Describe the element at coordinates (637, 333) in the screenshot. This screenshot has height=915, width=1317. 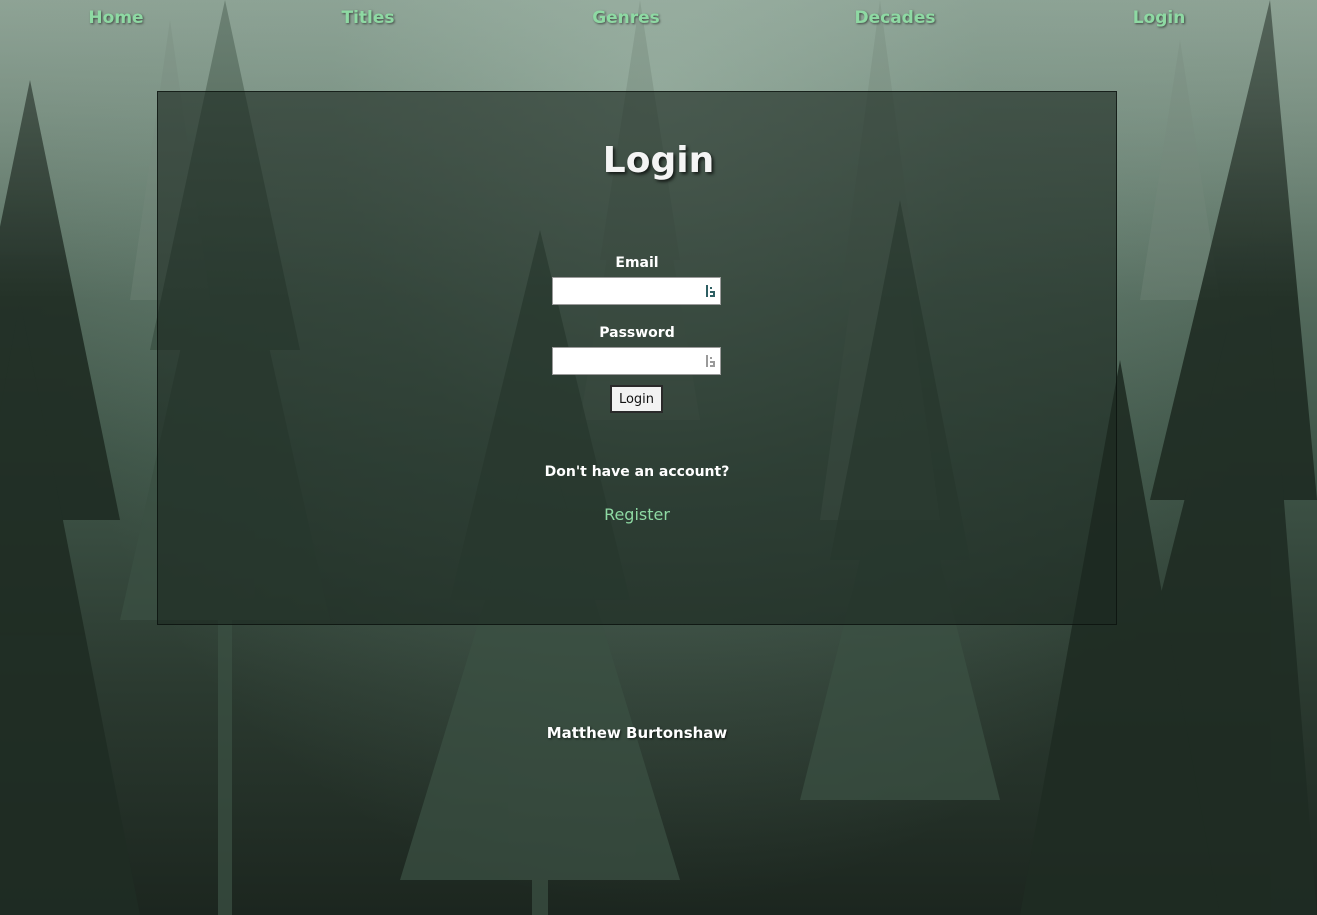
I see `password-label: Password` at that location.